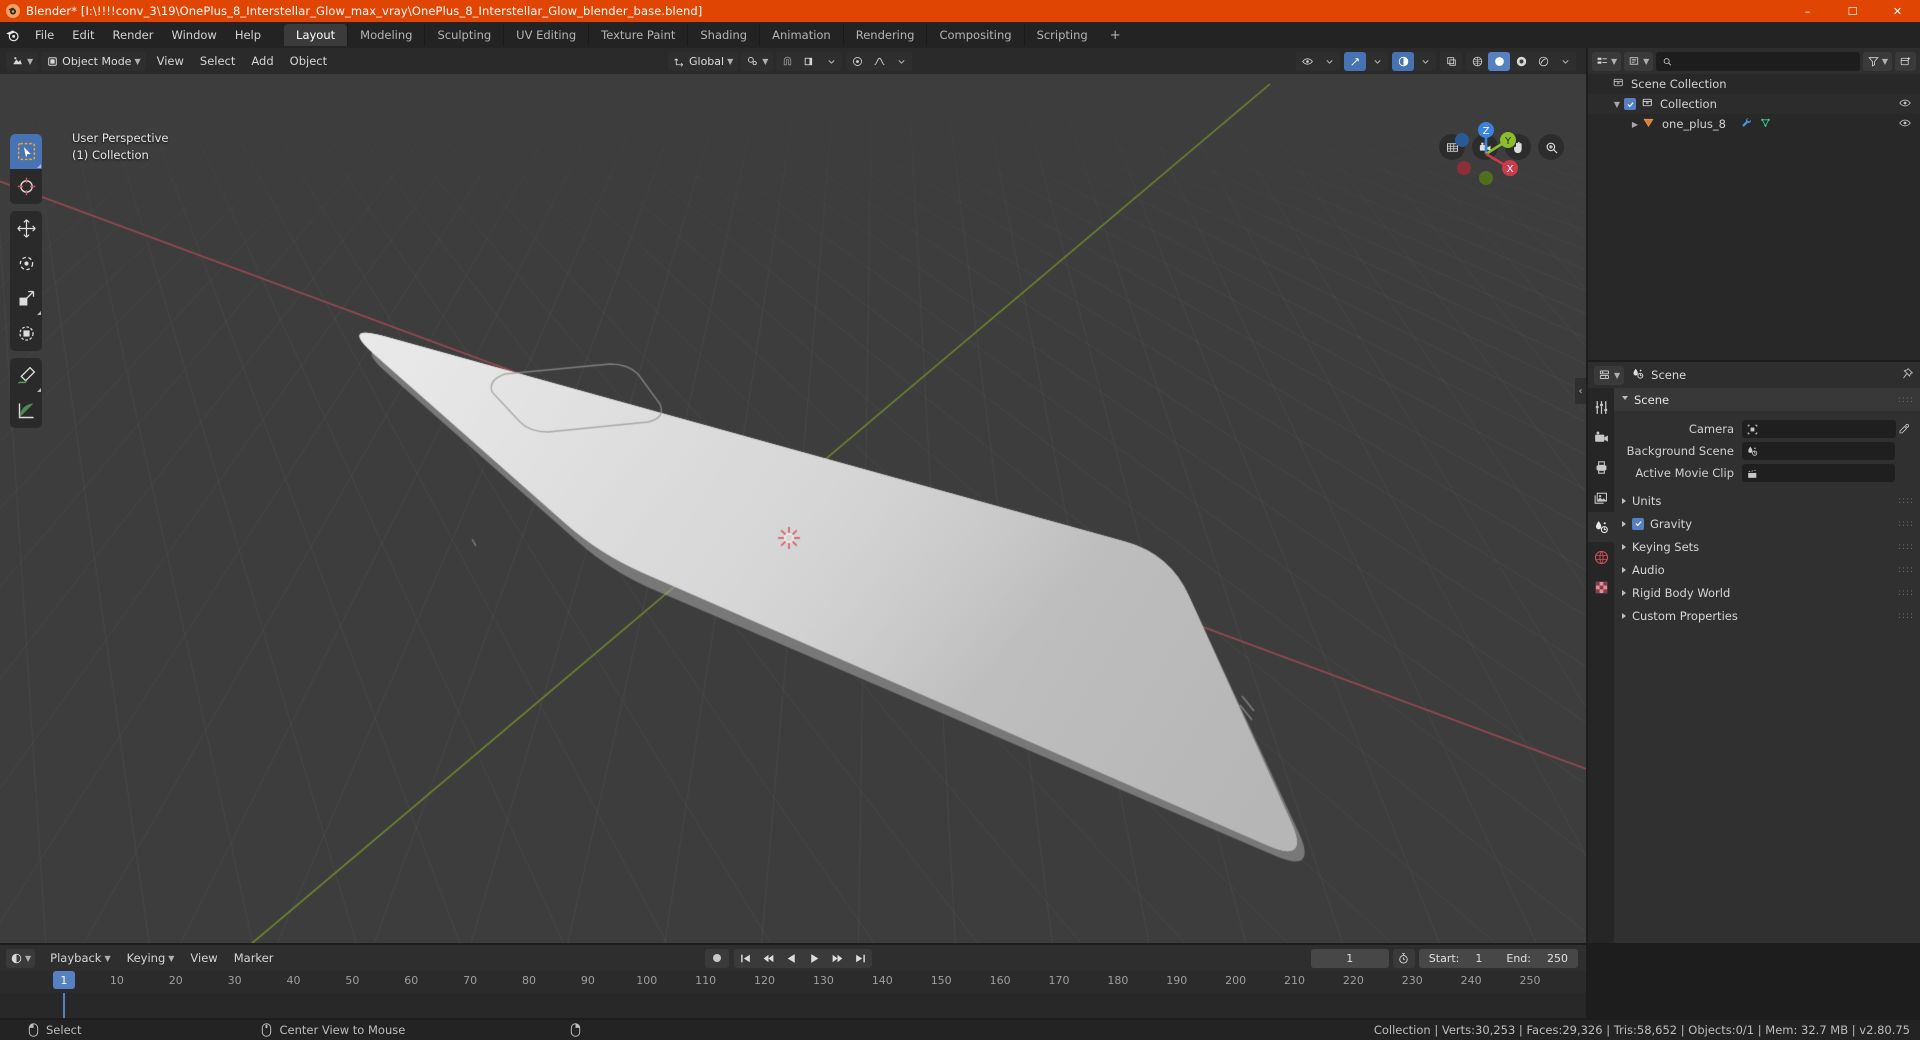 This screenshot has width=1920, height=1040. What do you see at coordinates (26, 186) in the screenshot?
I see `tool-cursor` at bounding box center [26, 186].